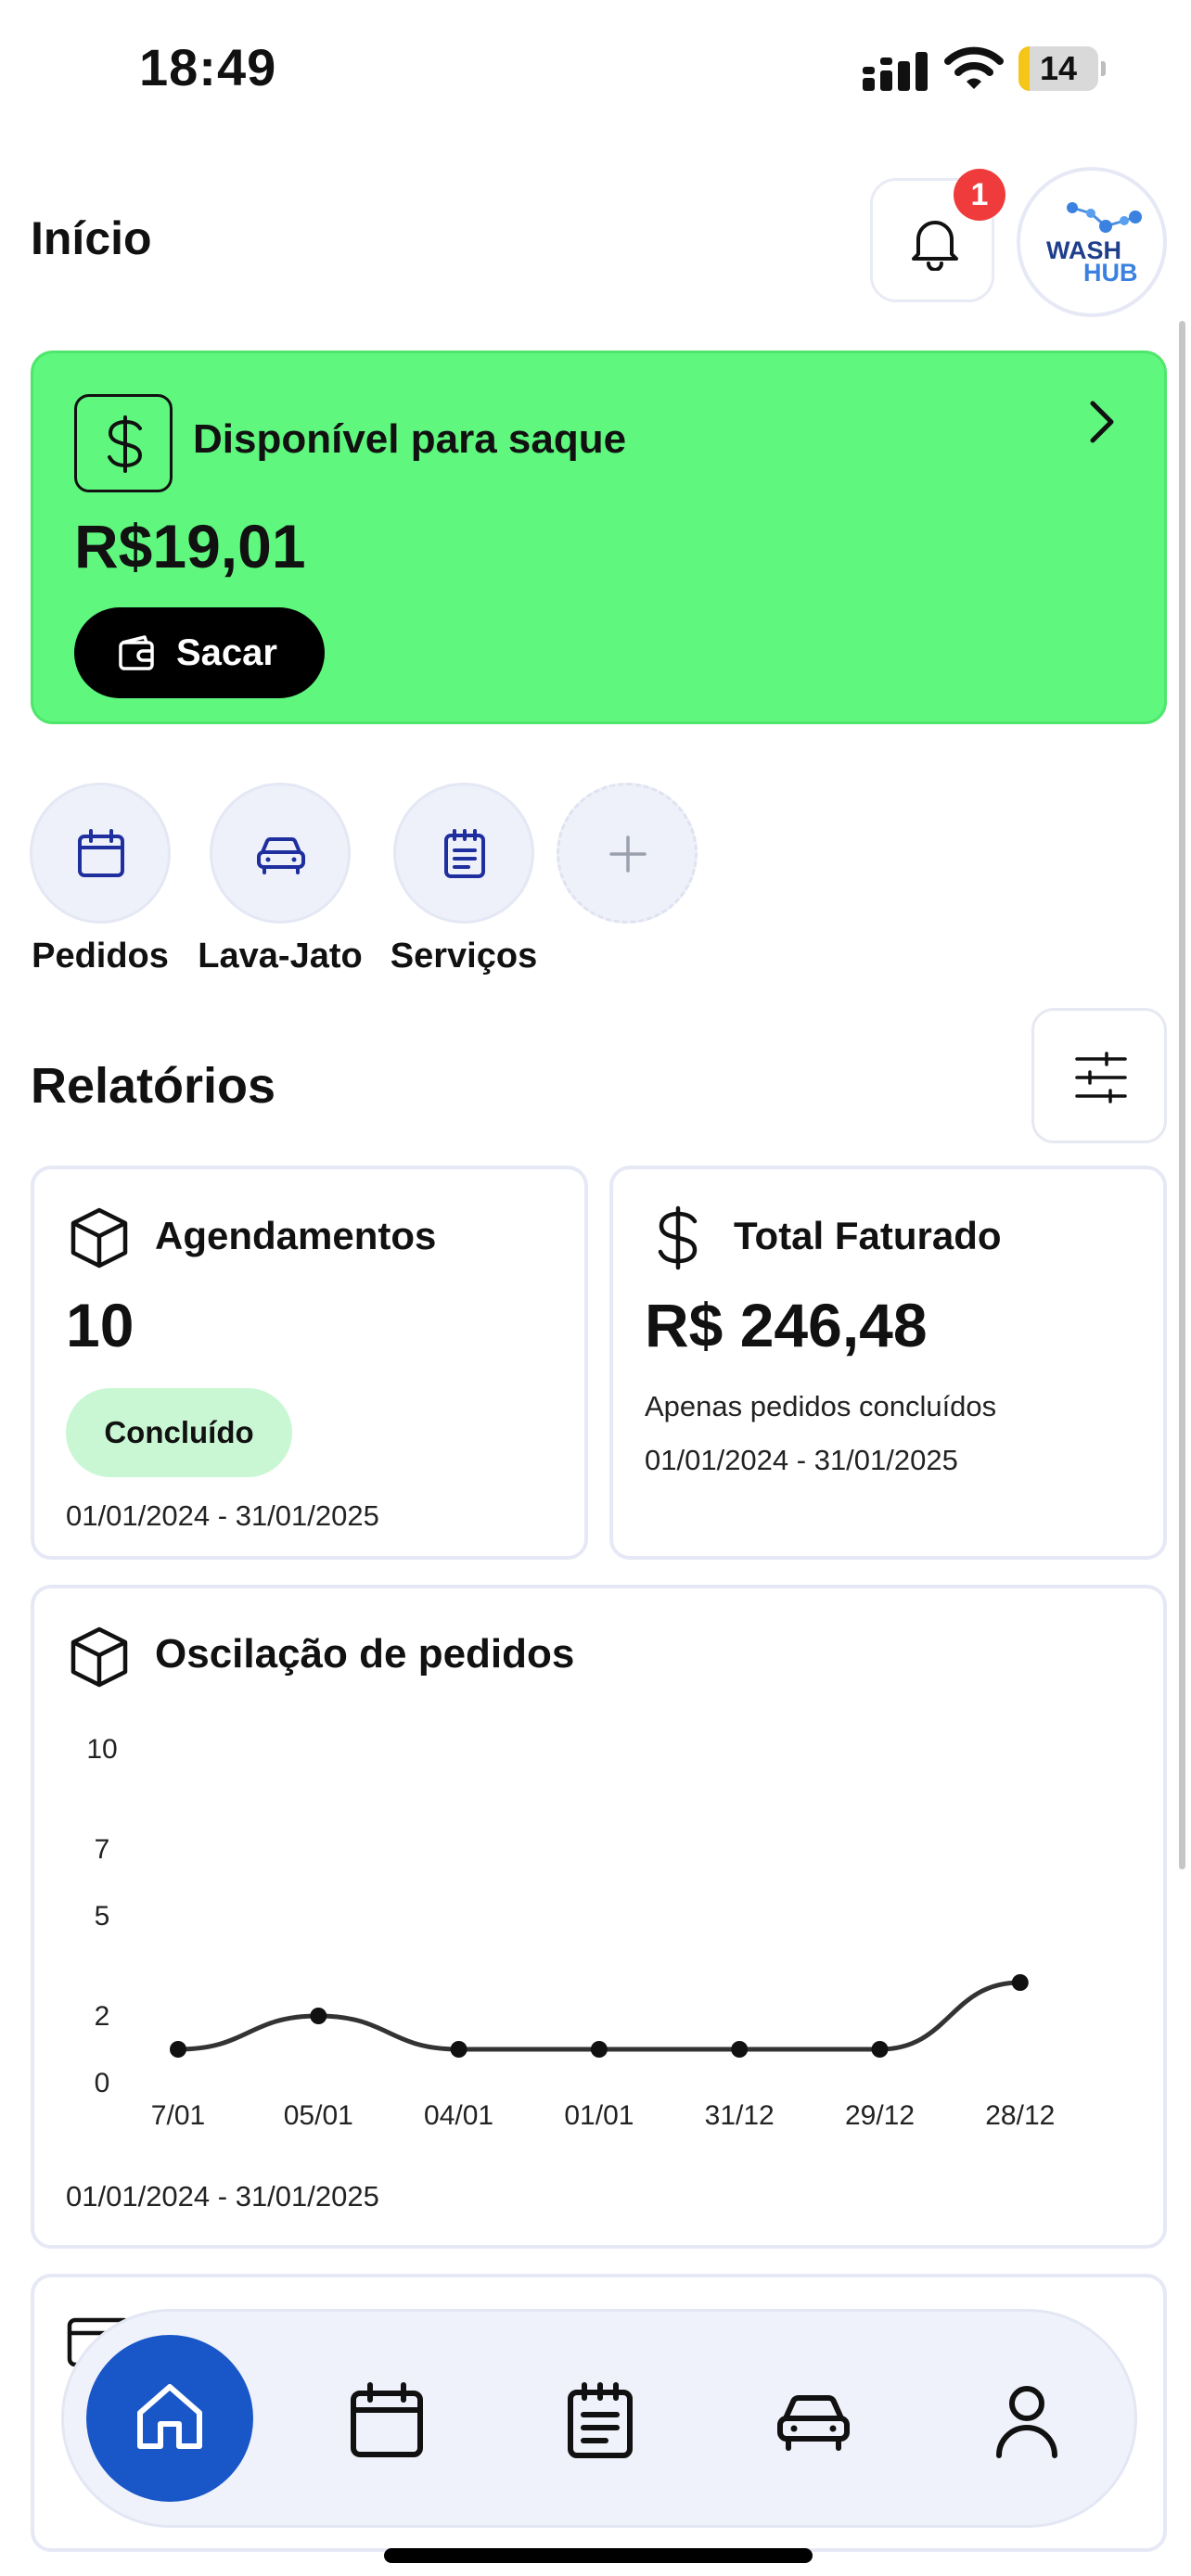 The height and width of the screenshot is (2576, 1191). What do you see at coordinates (980, 195) in the screenshot?
I see `notification-badge: 1` at bounding box center [980, 195].